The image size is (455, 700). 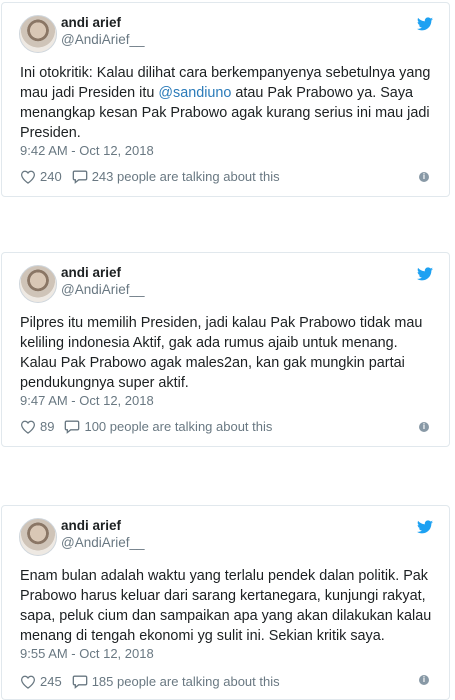 What do you see at coordinates (87, 400) in the screenshot?
I see `timestamp-link: 9:47 AM - Oct 12, 2018` at bounding box center [87, 400].